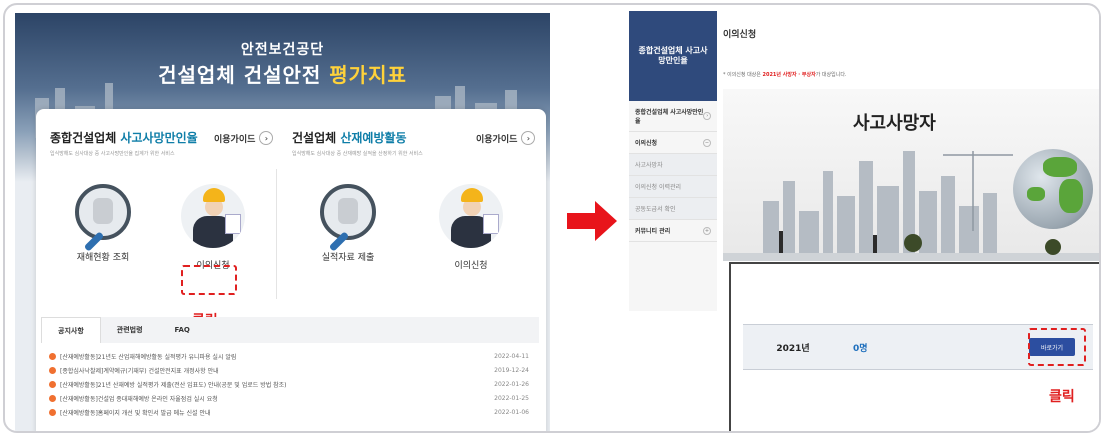  Describe the element at coordinates (103, 258) in the screenshot. I see `icon-label: 재해현황 조회` at that location.